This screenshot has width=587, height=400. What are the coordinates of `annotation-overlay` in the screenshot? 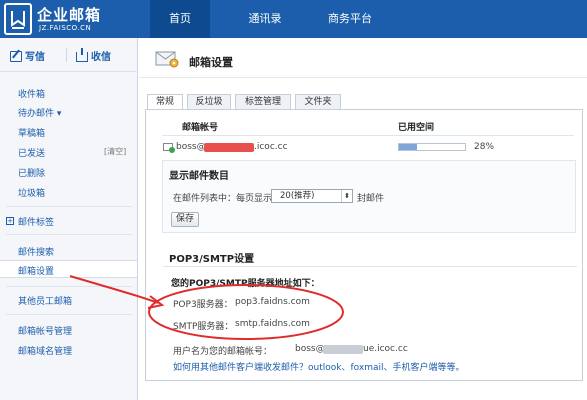 It's located at (206, 307).